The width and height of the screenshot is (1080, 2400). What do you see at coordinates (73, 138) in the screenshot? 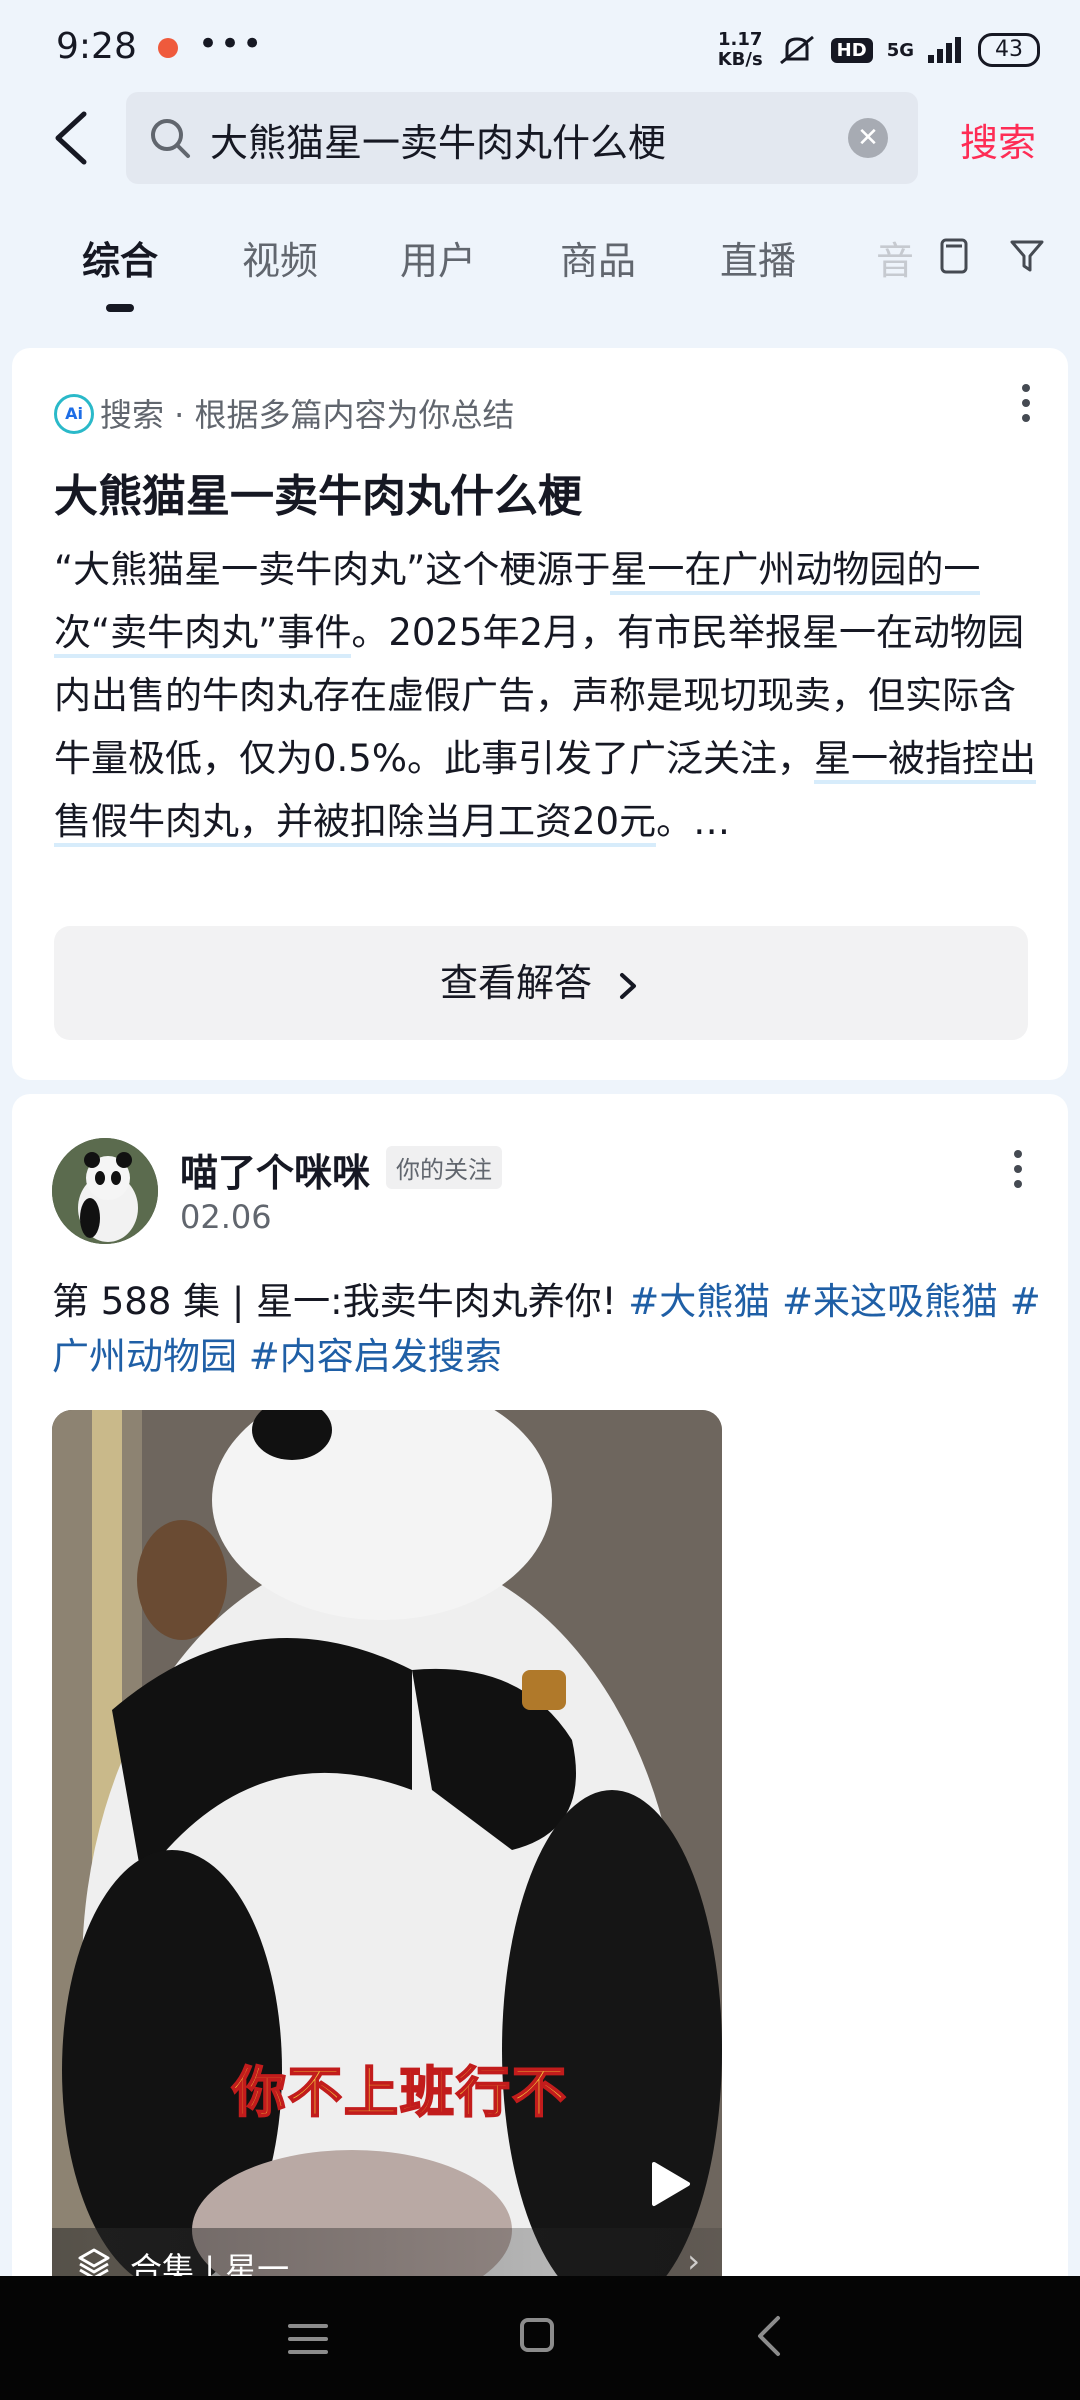
I see `back-chevron-icon` at bounding box center [73, 138].